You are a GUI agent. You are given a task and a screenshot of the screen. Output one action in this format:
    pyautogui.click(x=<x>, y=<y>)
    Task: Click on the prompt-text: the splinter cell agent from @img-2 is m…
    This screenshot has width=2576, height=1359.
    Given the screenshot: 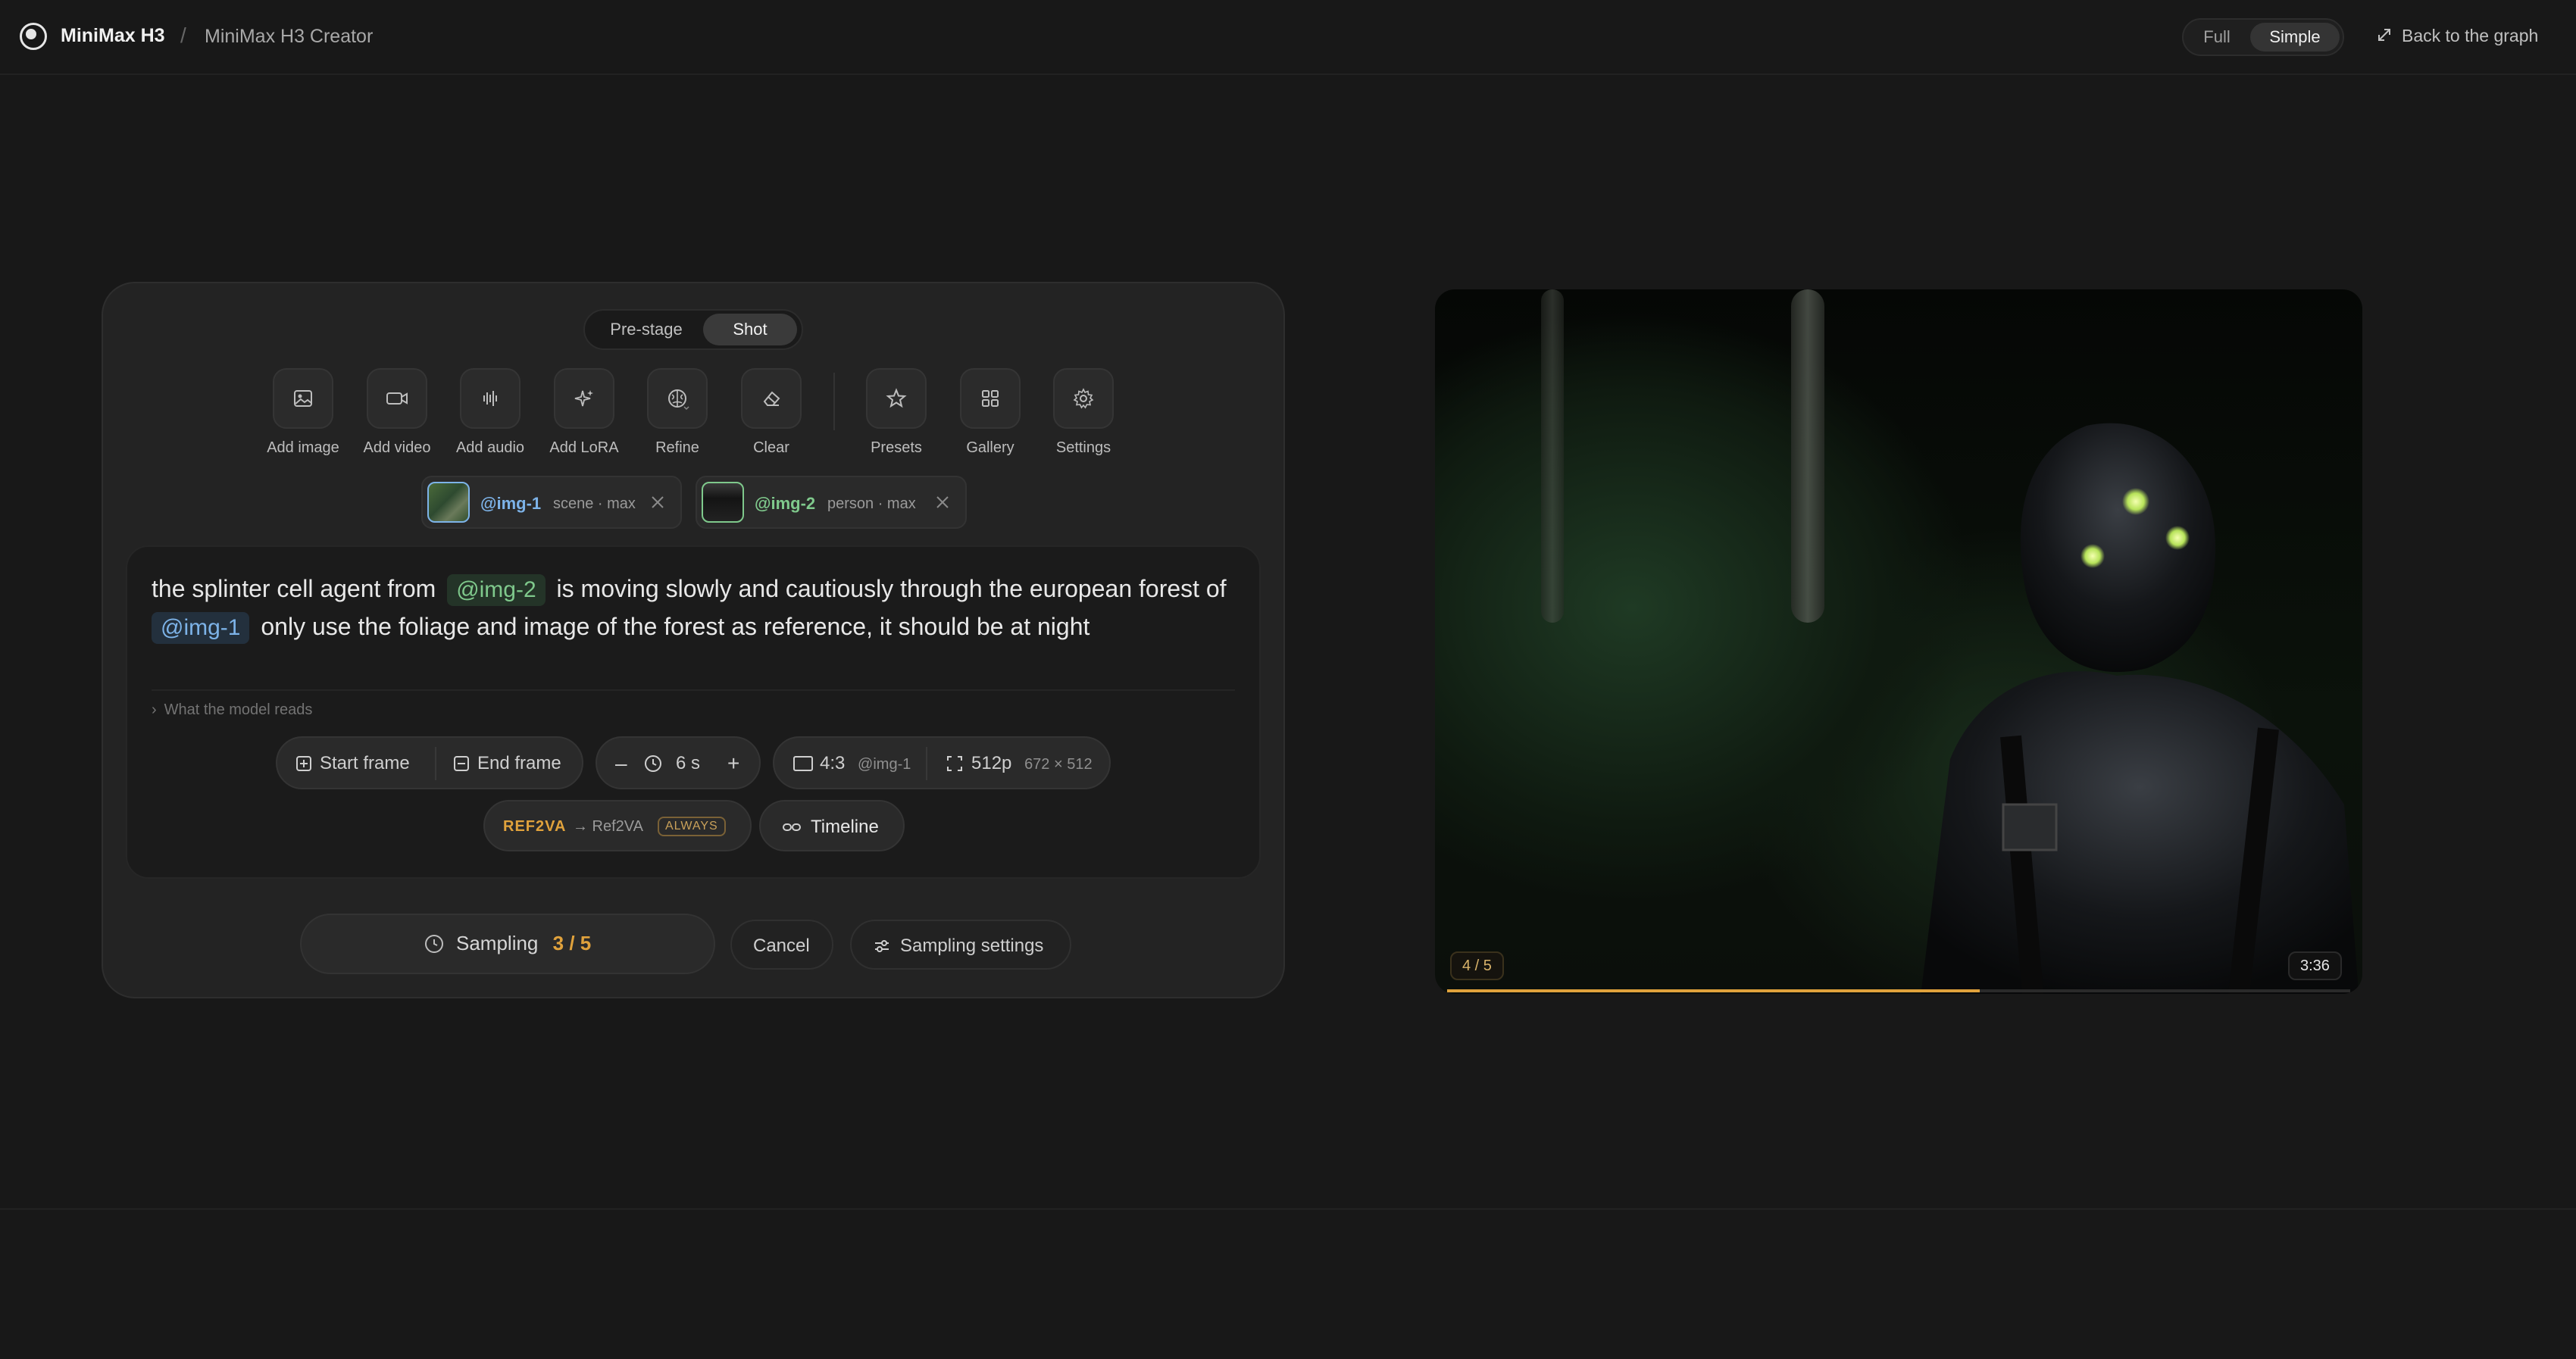 What is the action you would take?
    pyautogui.click(x=697, y=608)
    